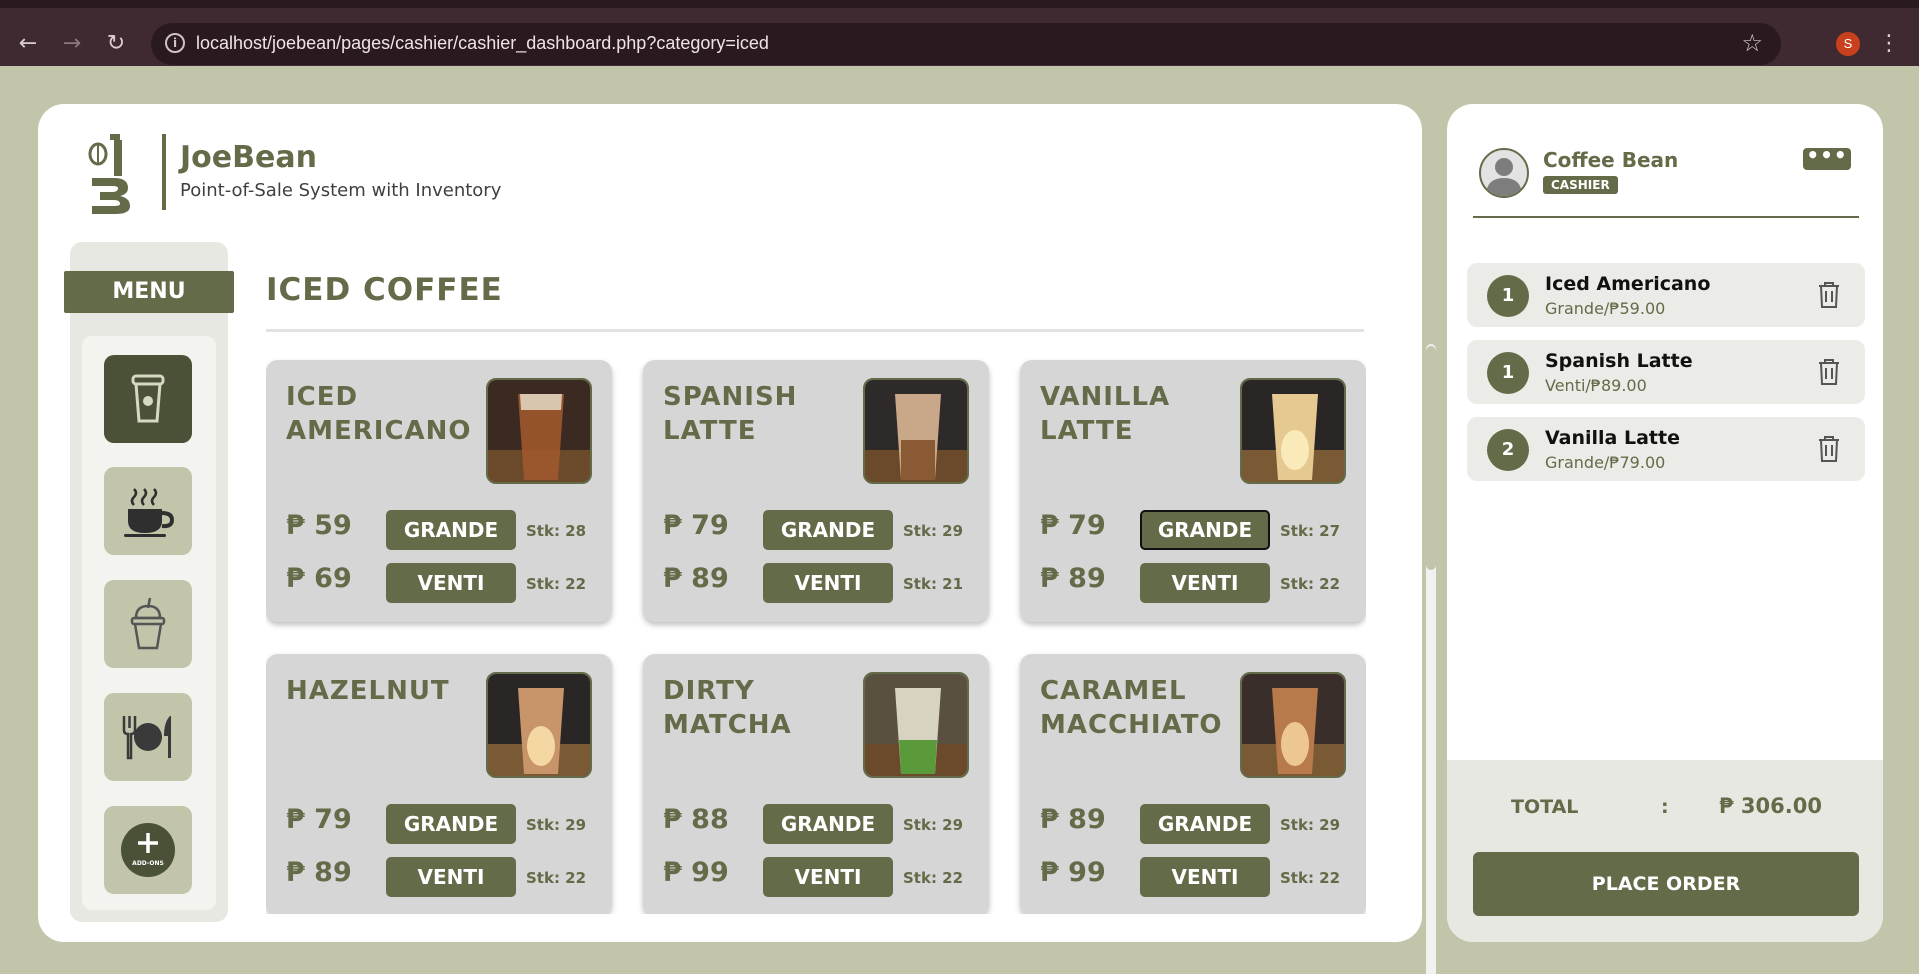 Image resolution: width=1919 pixels, height=974 pixels. What do you see at coordinates (1666, 295) in the screenshot?
I see `order-item: 1 Iced Americano Grande/₱59.00` at bounding box center [1666, 295].